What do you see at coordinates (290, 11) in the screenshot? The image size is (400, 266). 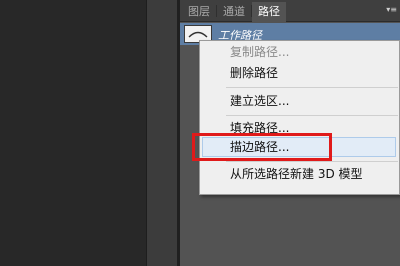 I see `panel-tab-bar: 图层 通道 路径 ▾≡` at bounding box center [290, 11].